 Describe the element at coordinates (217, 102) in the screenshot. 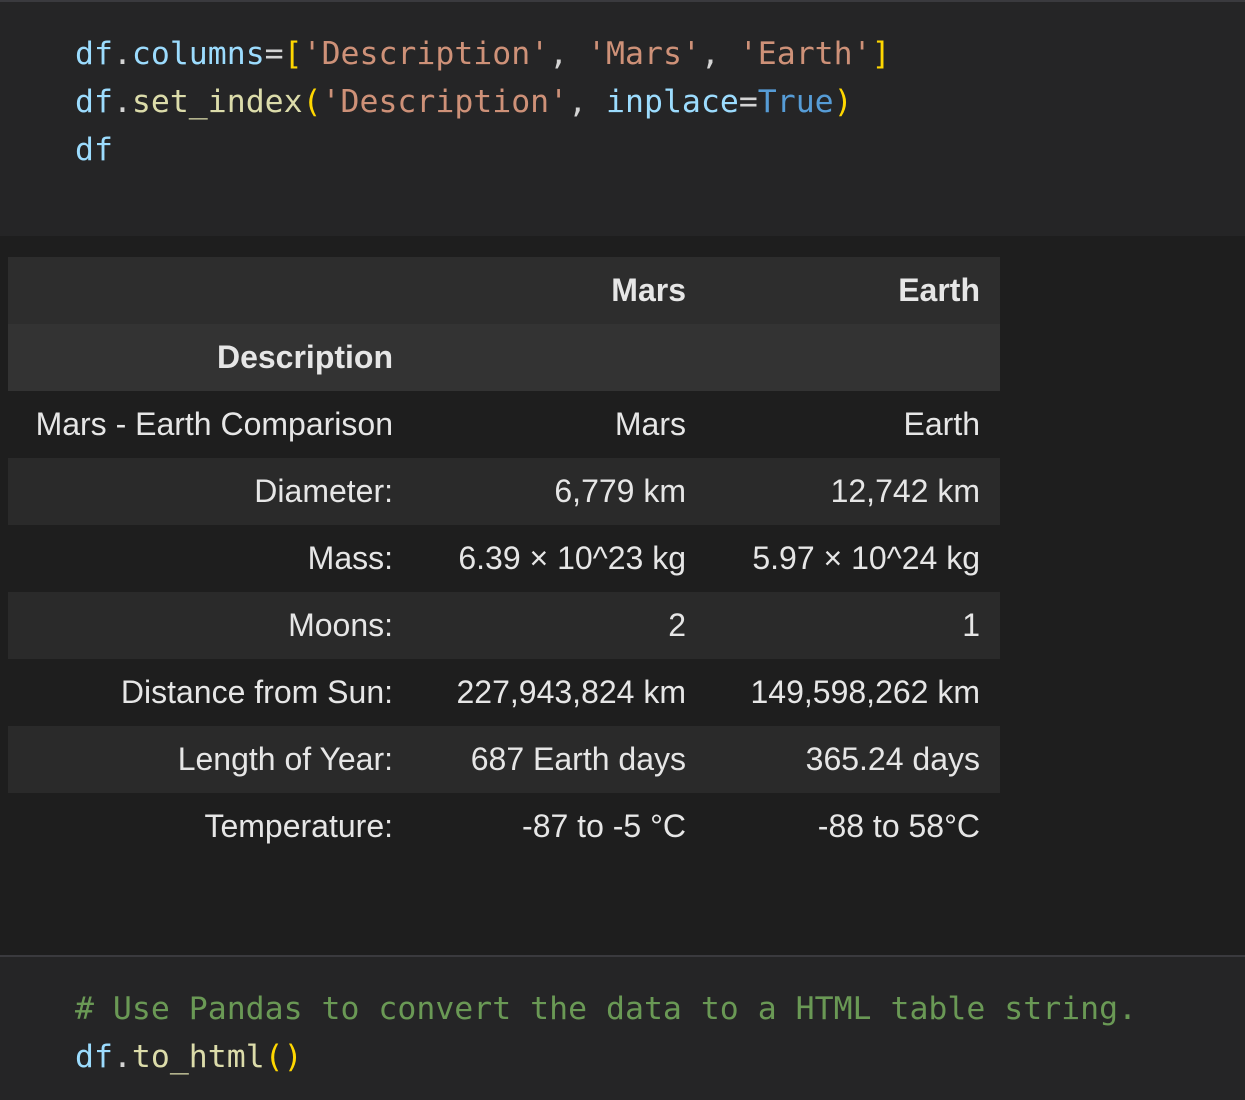

I see `code-token: set_index` at that location.